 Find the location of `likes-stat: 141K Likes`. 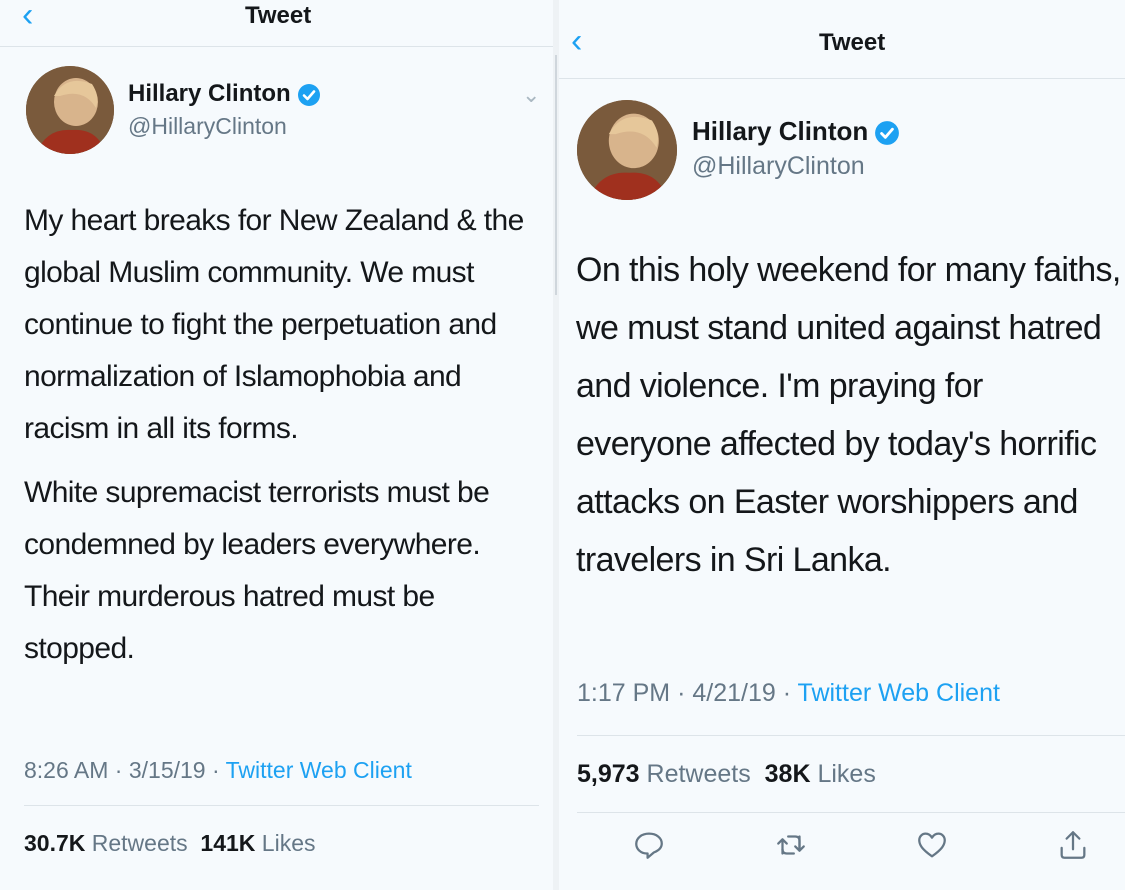

likes-stat: 141K Likes is located at coordinates (257, 843).